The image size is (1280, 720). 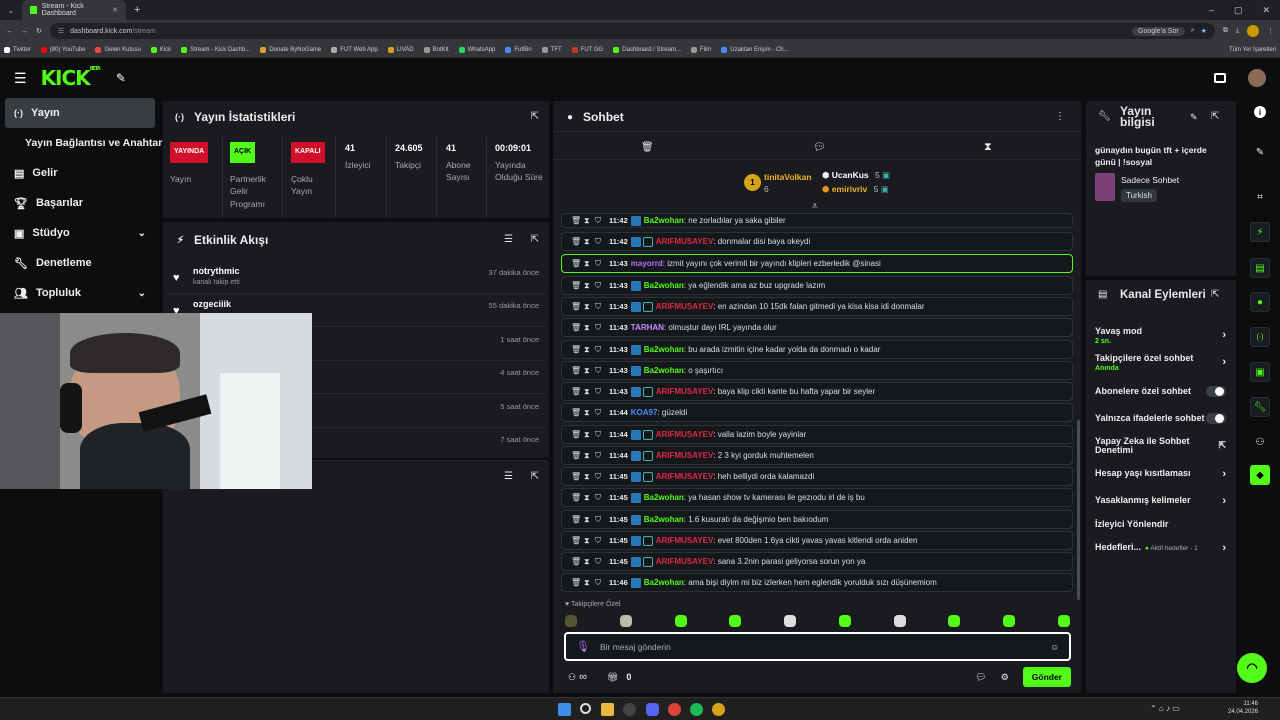 I want to click on bookmark-item: BotKit, so click(x=436, y=49).